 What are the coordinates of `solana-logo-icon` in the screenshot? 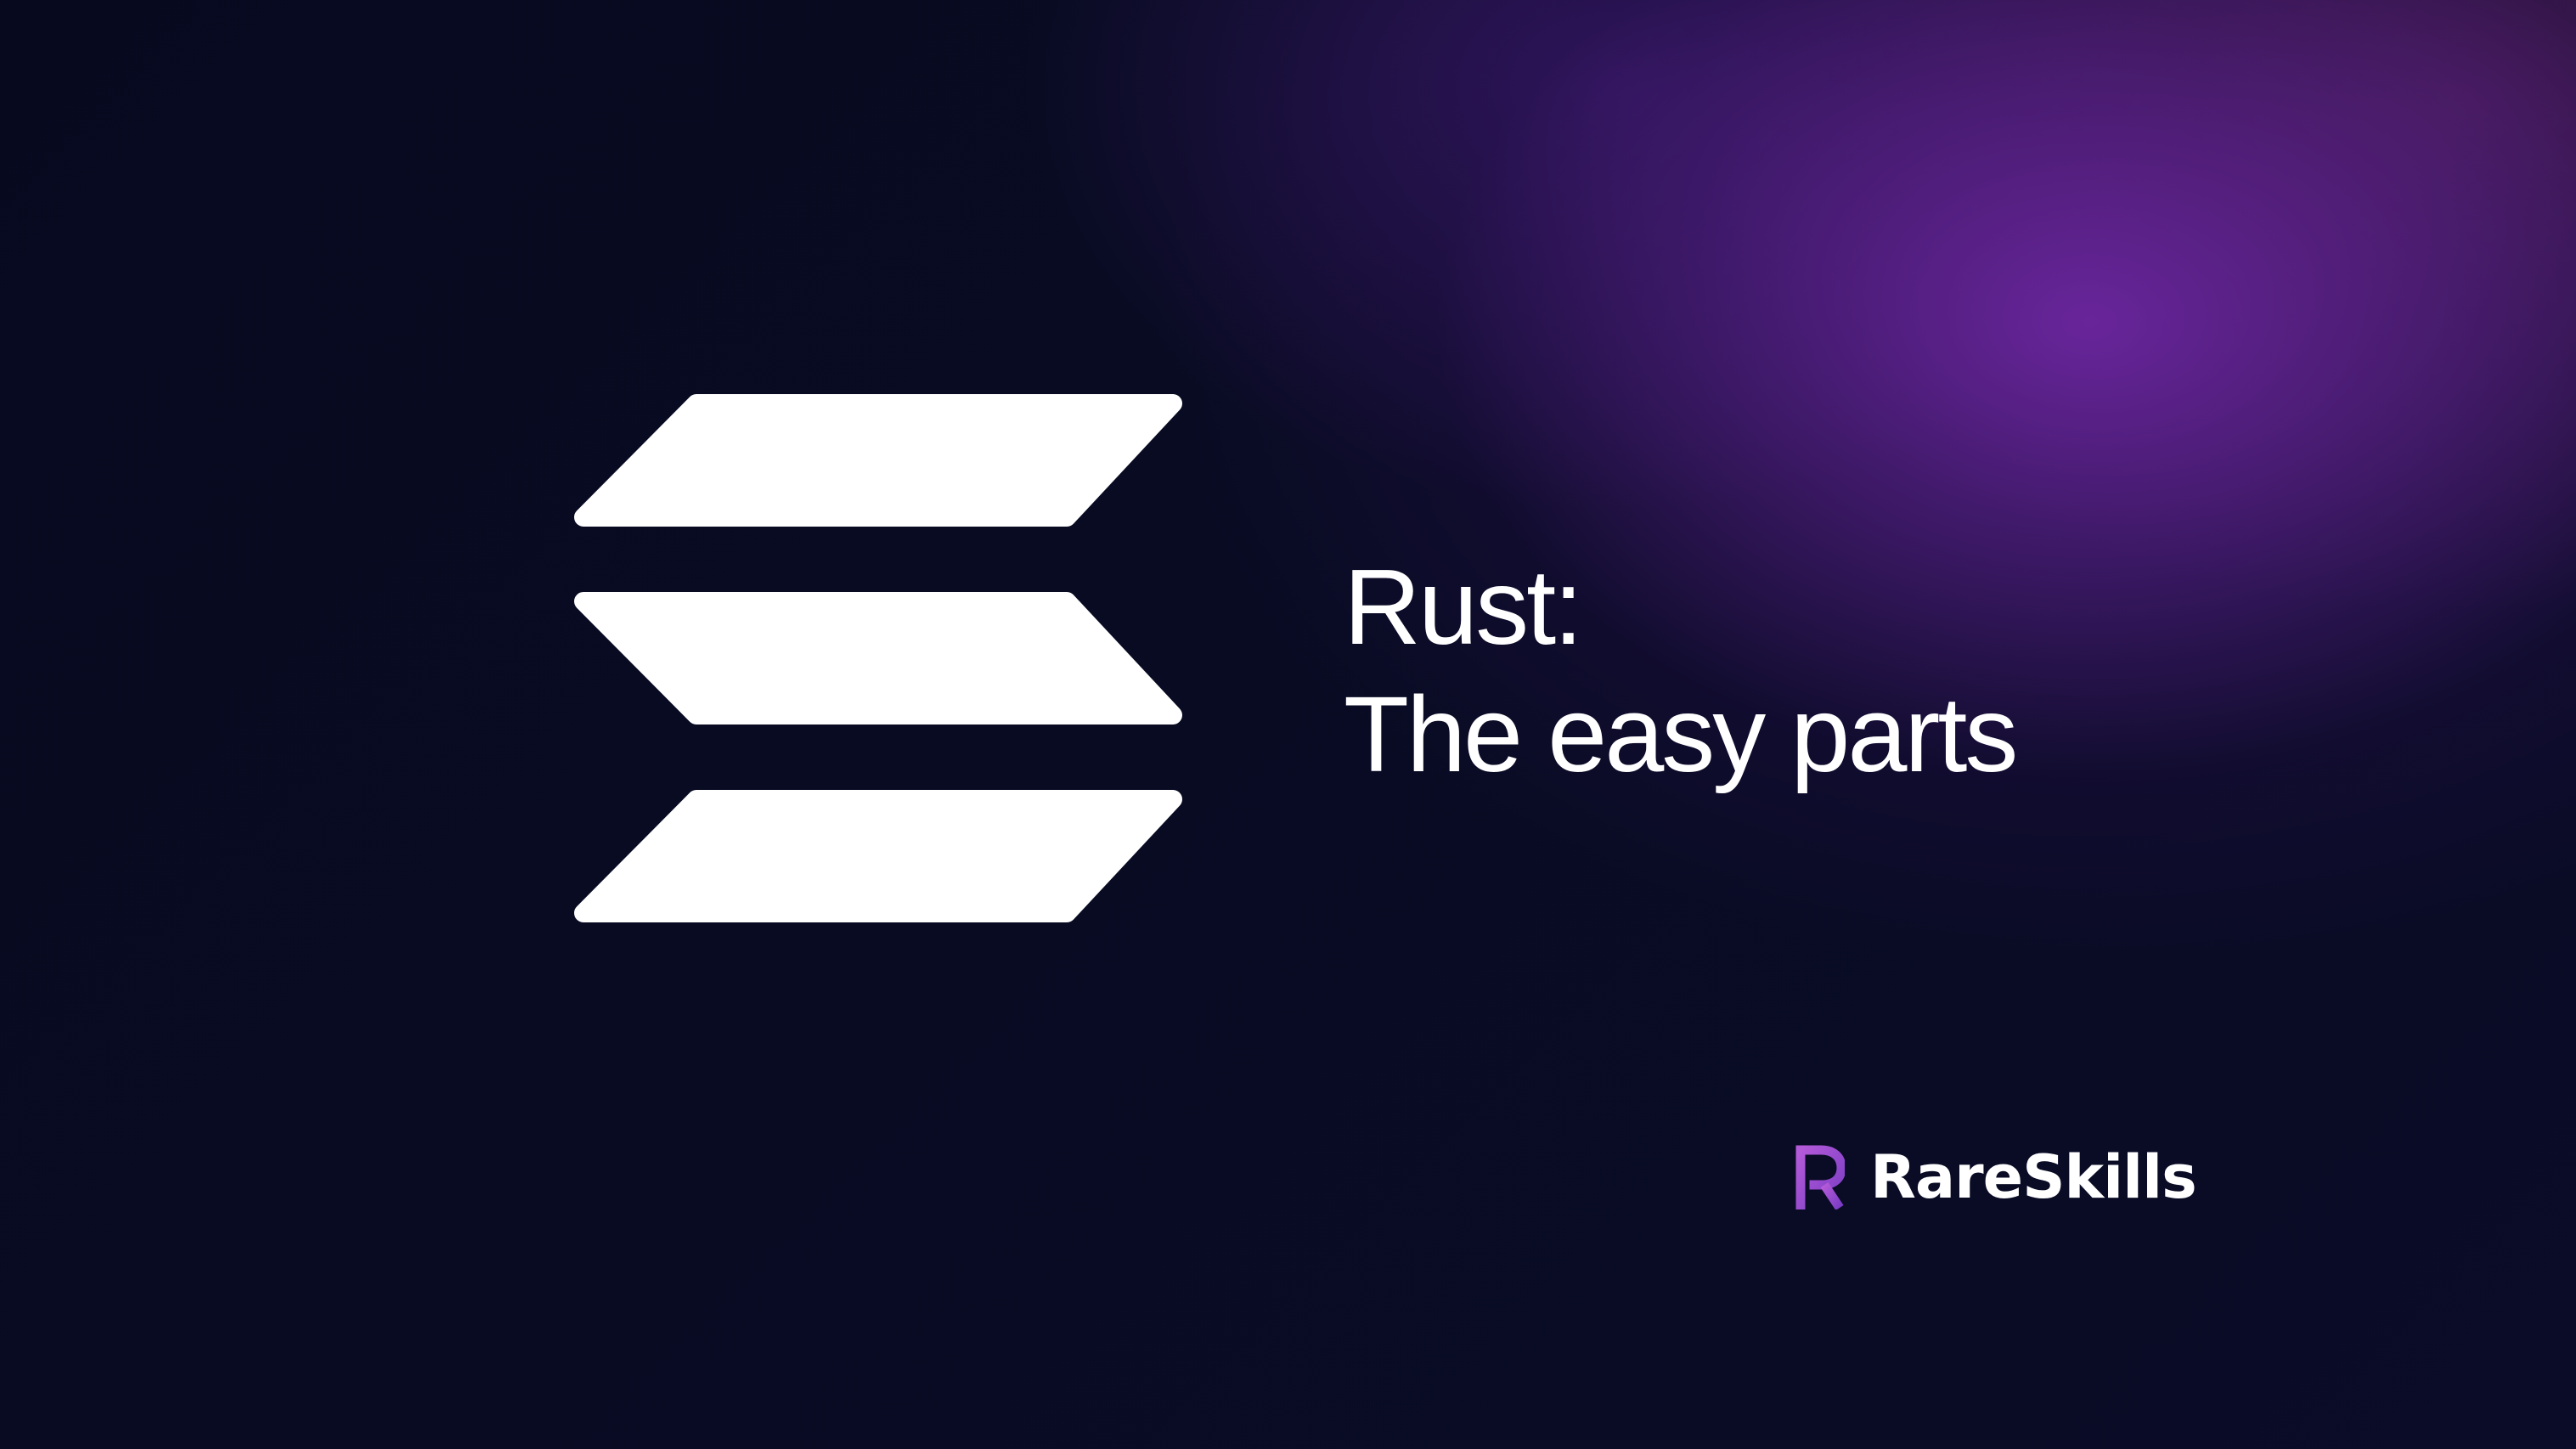 It's located at (878, 658).